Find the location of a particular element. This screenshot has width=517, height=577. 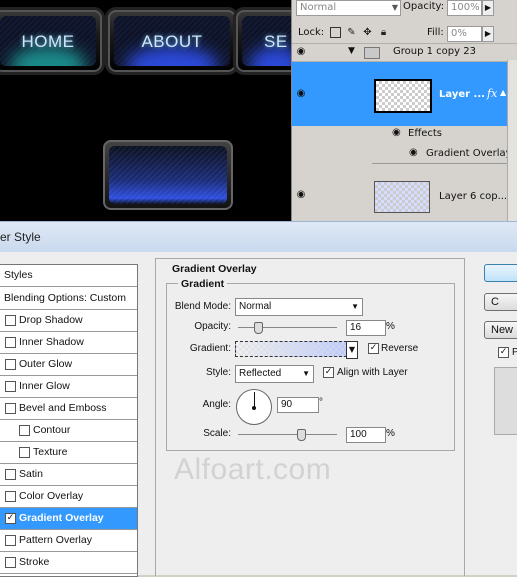

folder-icon is located at coordinates (372, 53).